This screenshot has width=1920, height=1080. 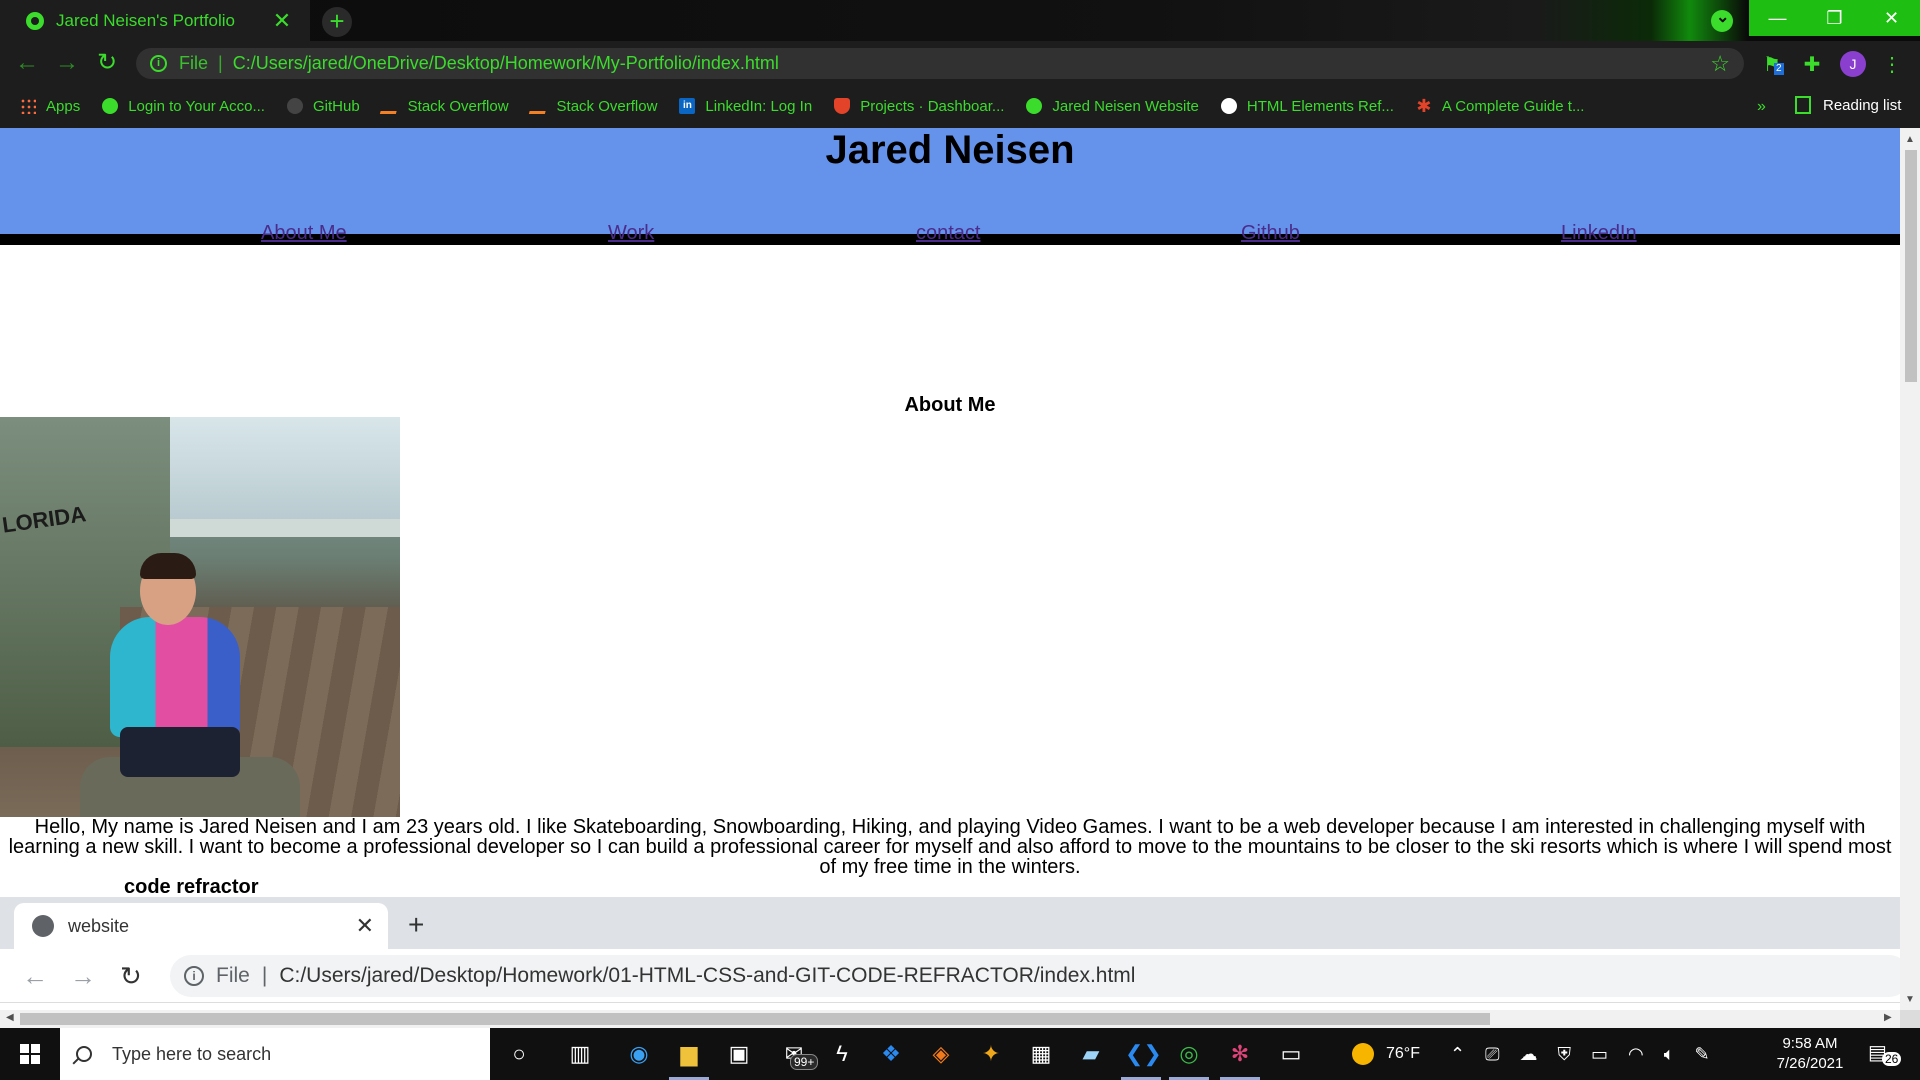 I want to click on nav-link-work: Work, so click(x=631, y=233).